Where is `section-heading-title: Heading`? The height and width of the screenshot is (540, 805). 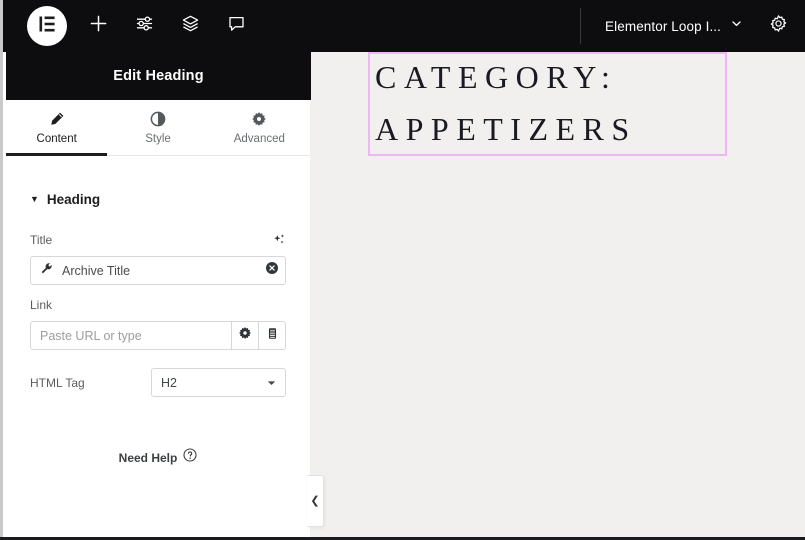 section-heading-title: Heading is located at coordinates (73, 199).